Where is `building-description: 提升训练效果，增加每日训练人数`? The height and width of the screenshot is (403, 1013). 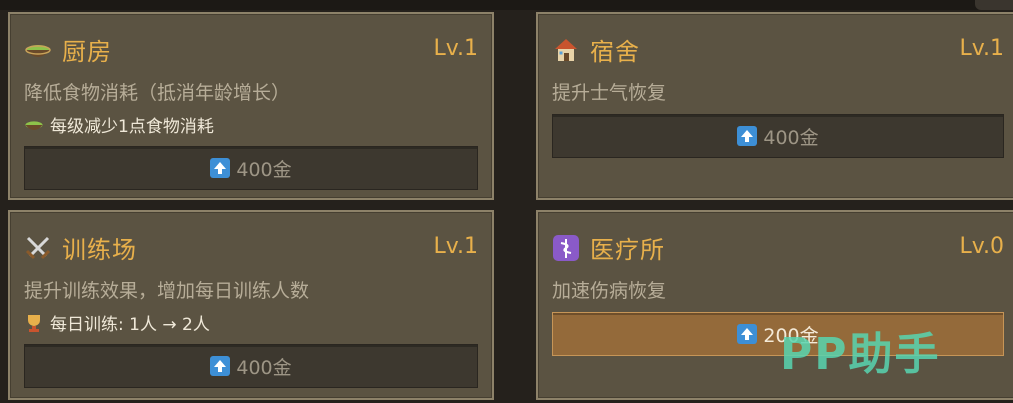
building-description: 提升训练效果，增加每日训练人数 is located at coordinates (167, 291).